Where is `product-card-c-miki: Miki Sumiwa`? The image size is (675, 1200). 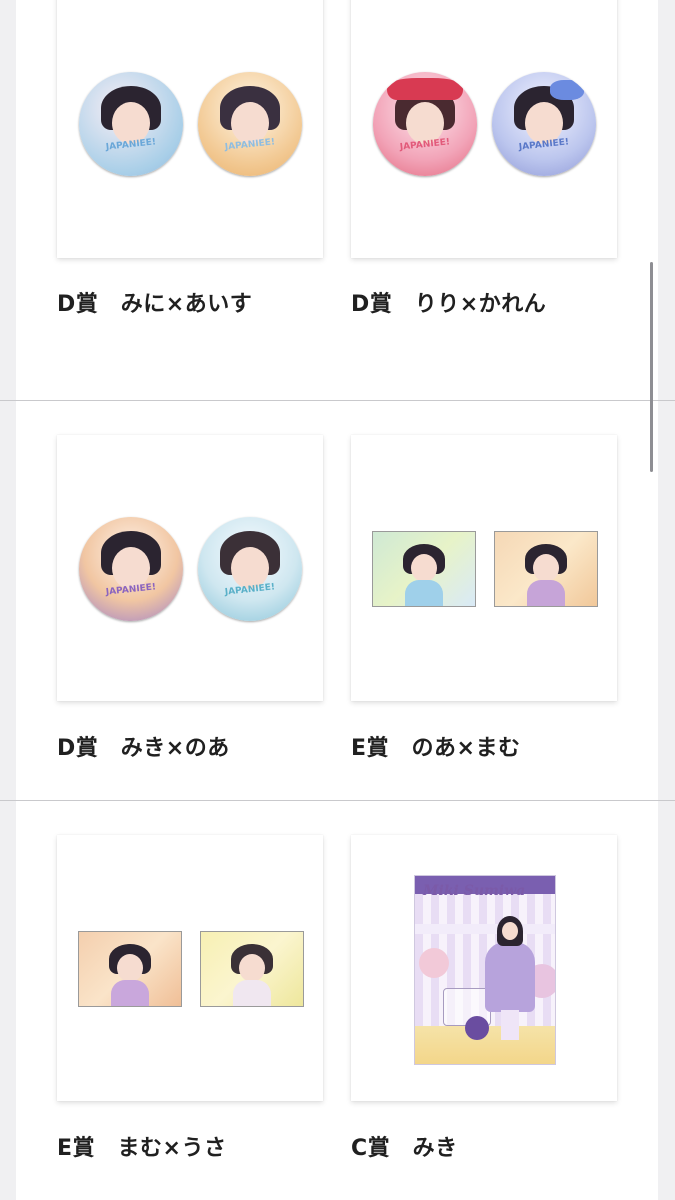
product-card-c-miki: Miki Sumiwa is located at coordinates (484, 968).